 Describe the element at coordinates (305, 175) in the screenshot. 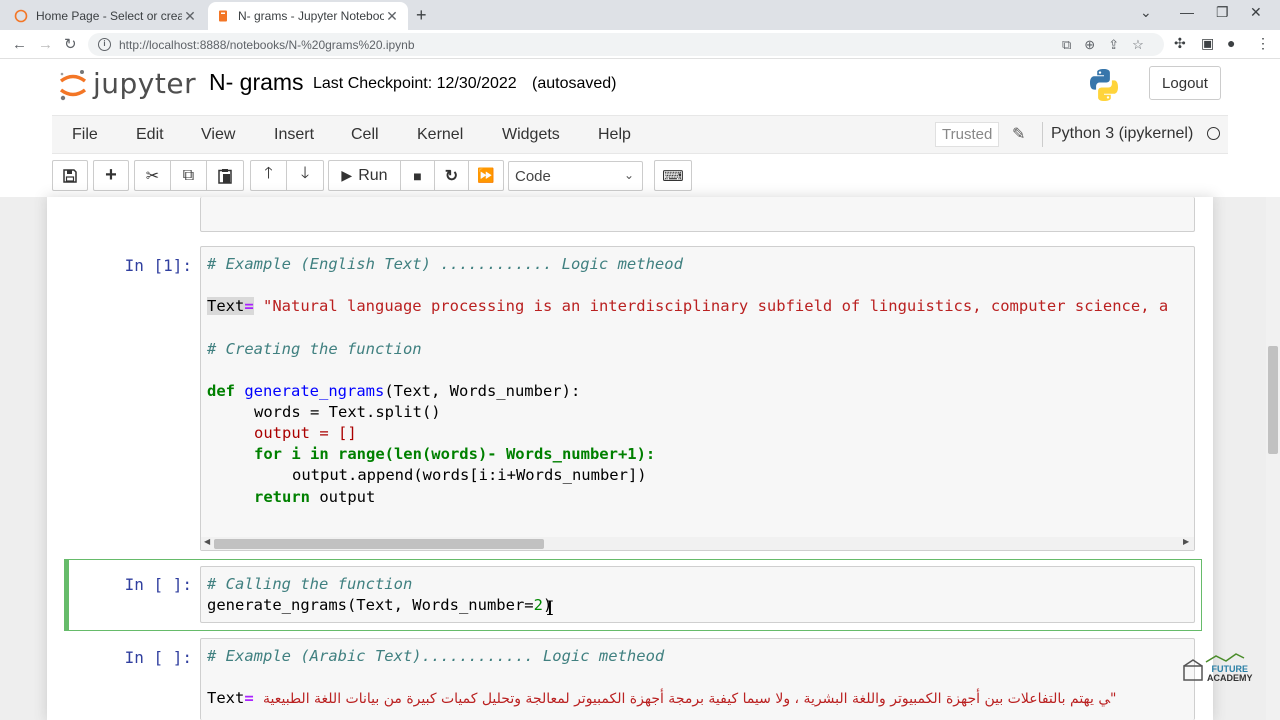

I see `move-down-button: 🡓` at that location.